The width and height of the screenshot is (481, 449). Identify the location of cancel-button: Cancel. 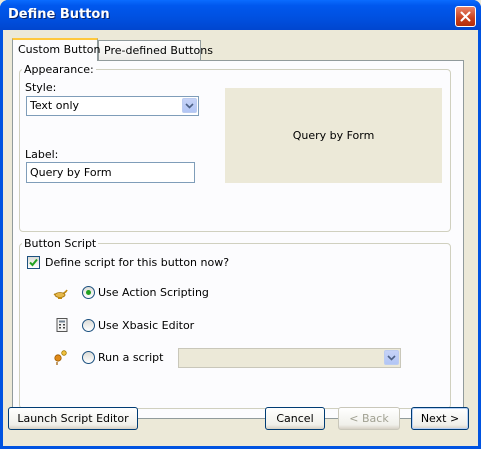
(295, 418).